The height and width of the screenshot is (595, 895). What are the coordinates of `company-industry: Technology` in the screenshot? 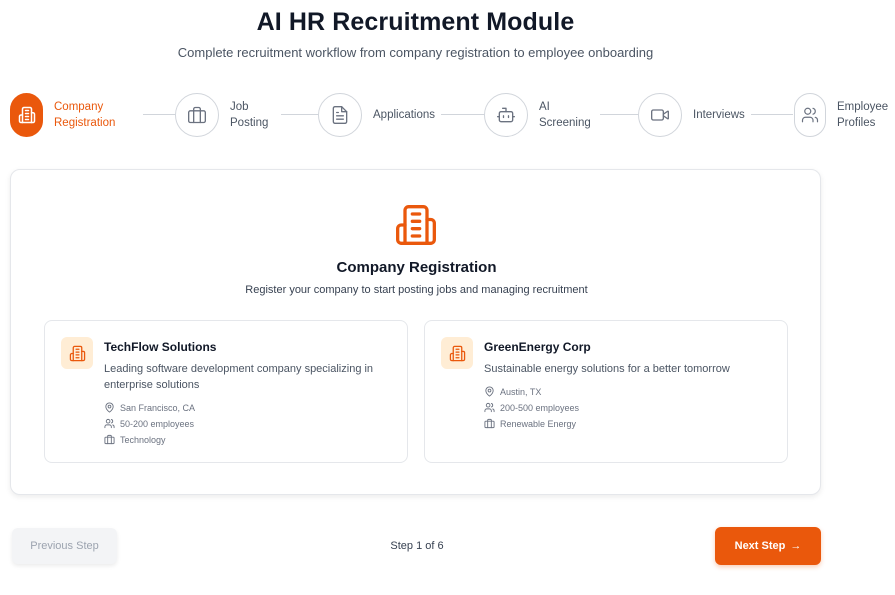 It's located at (135, 439).